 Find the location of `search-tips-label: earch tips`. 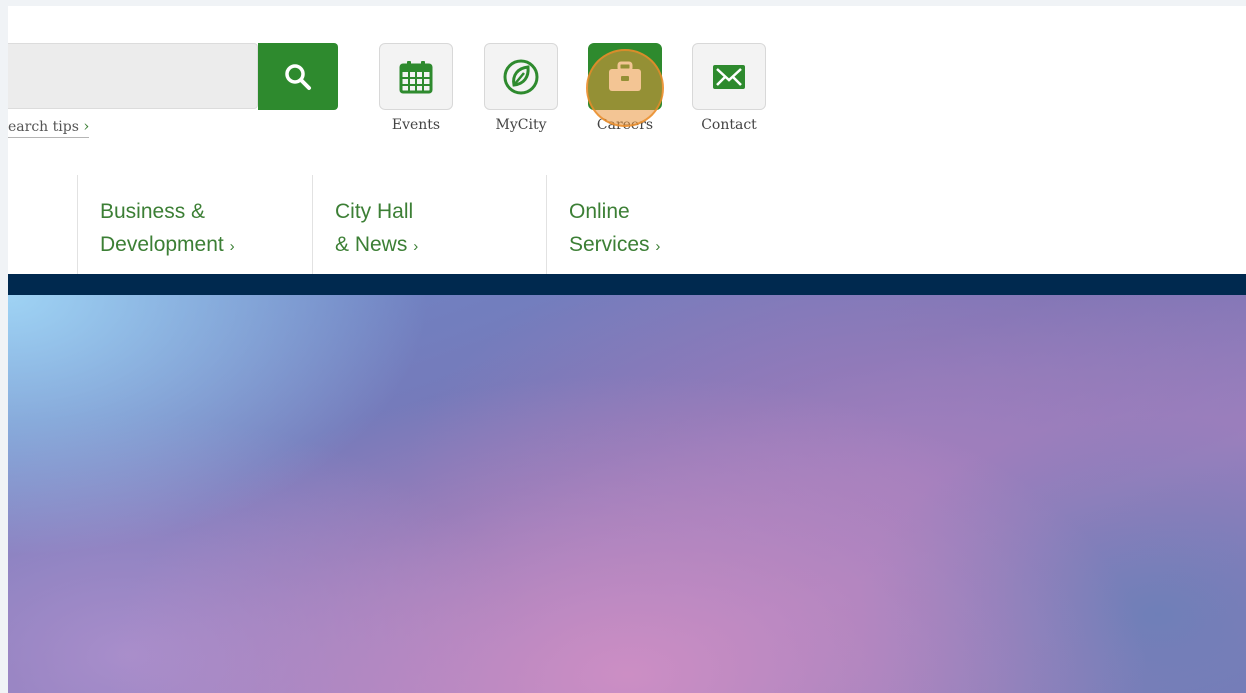

search-tips-label: earch tips is located at coordinates (43, 127).